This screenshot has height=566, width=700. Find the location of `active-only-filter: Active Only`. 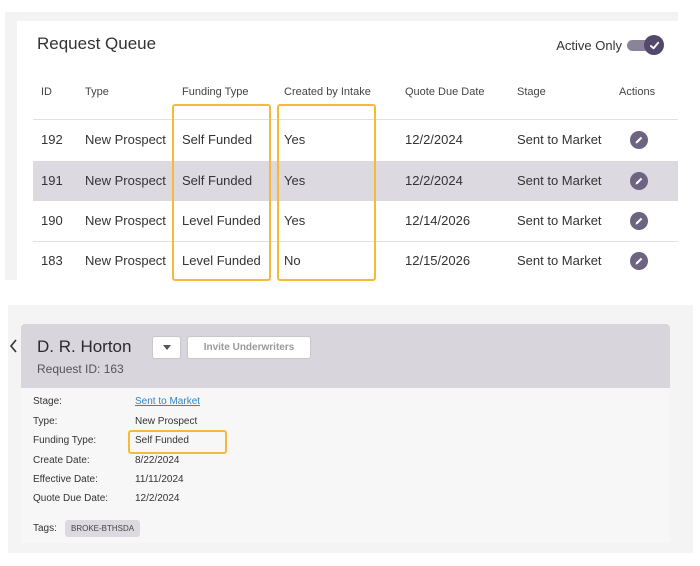

active-only-filter: Active Only is located at coordinates (610, 45).